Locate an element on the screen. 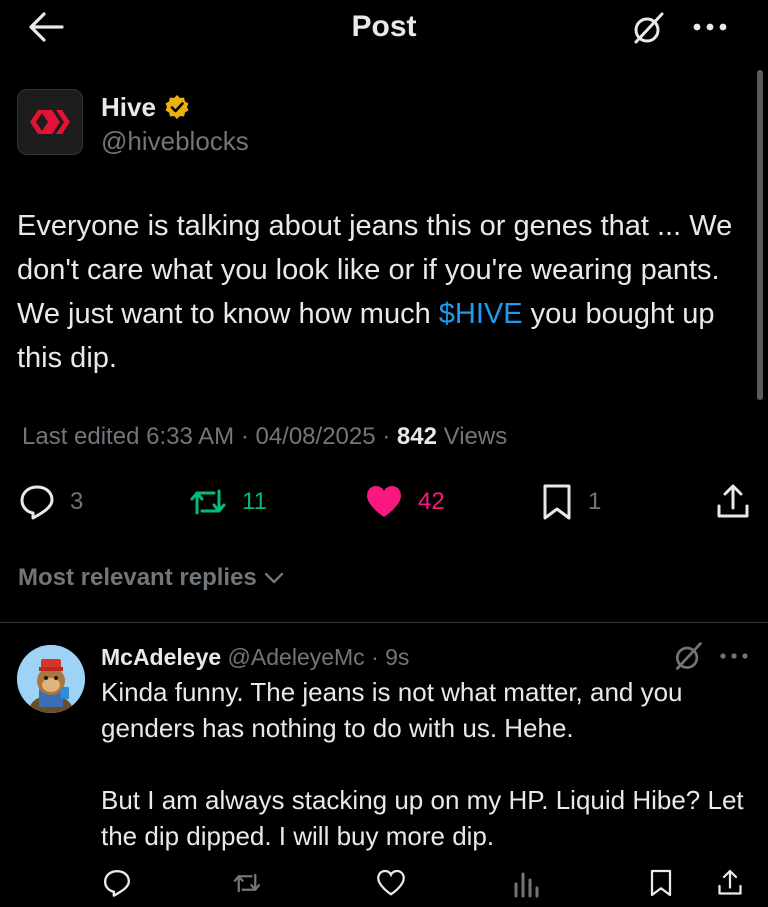  reply-sort-label: Most relevant replies is located at coordinates (137, 577).